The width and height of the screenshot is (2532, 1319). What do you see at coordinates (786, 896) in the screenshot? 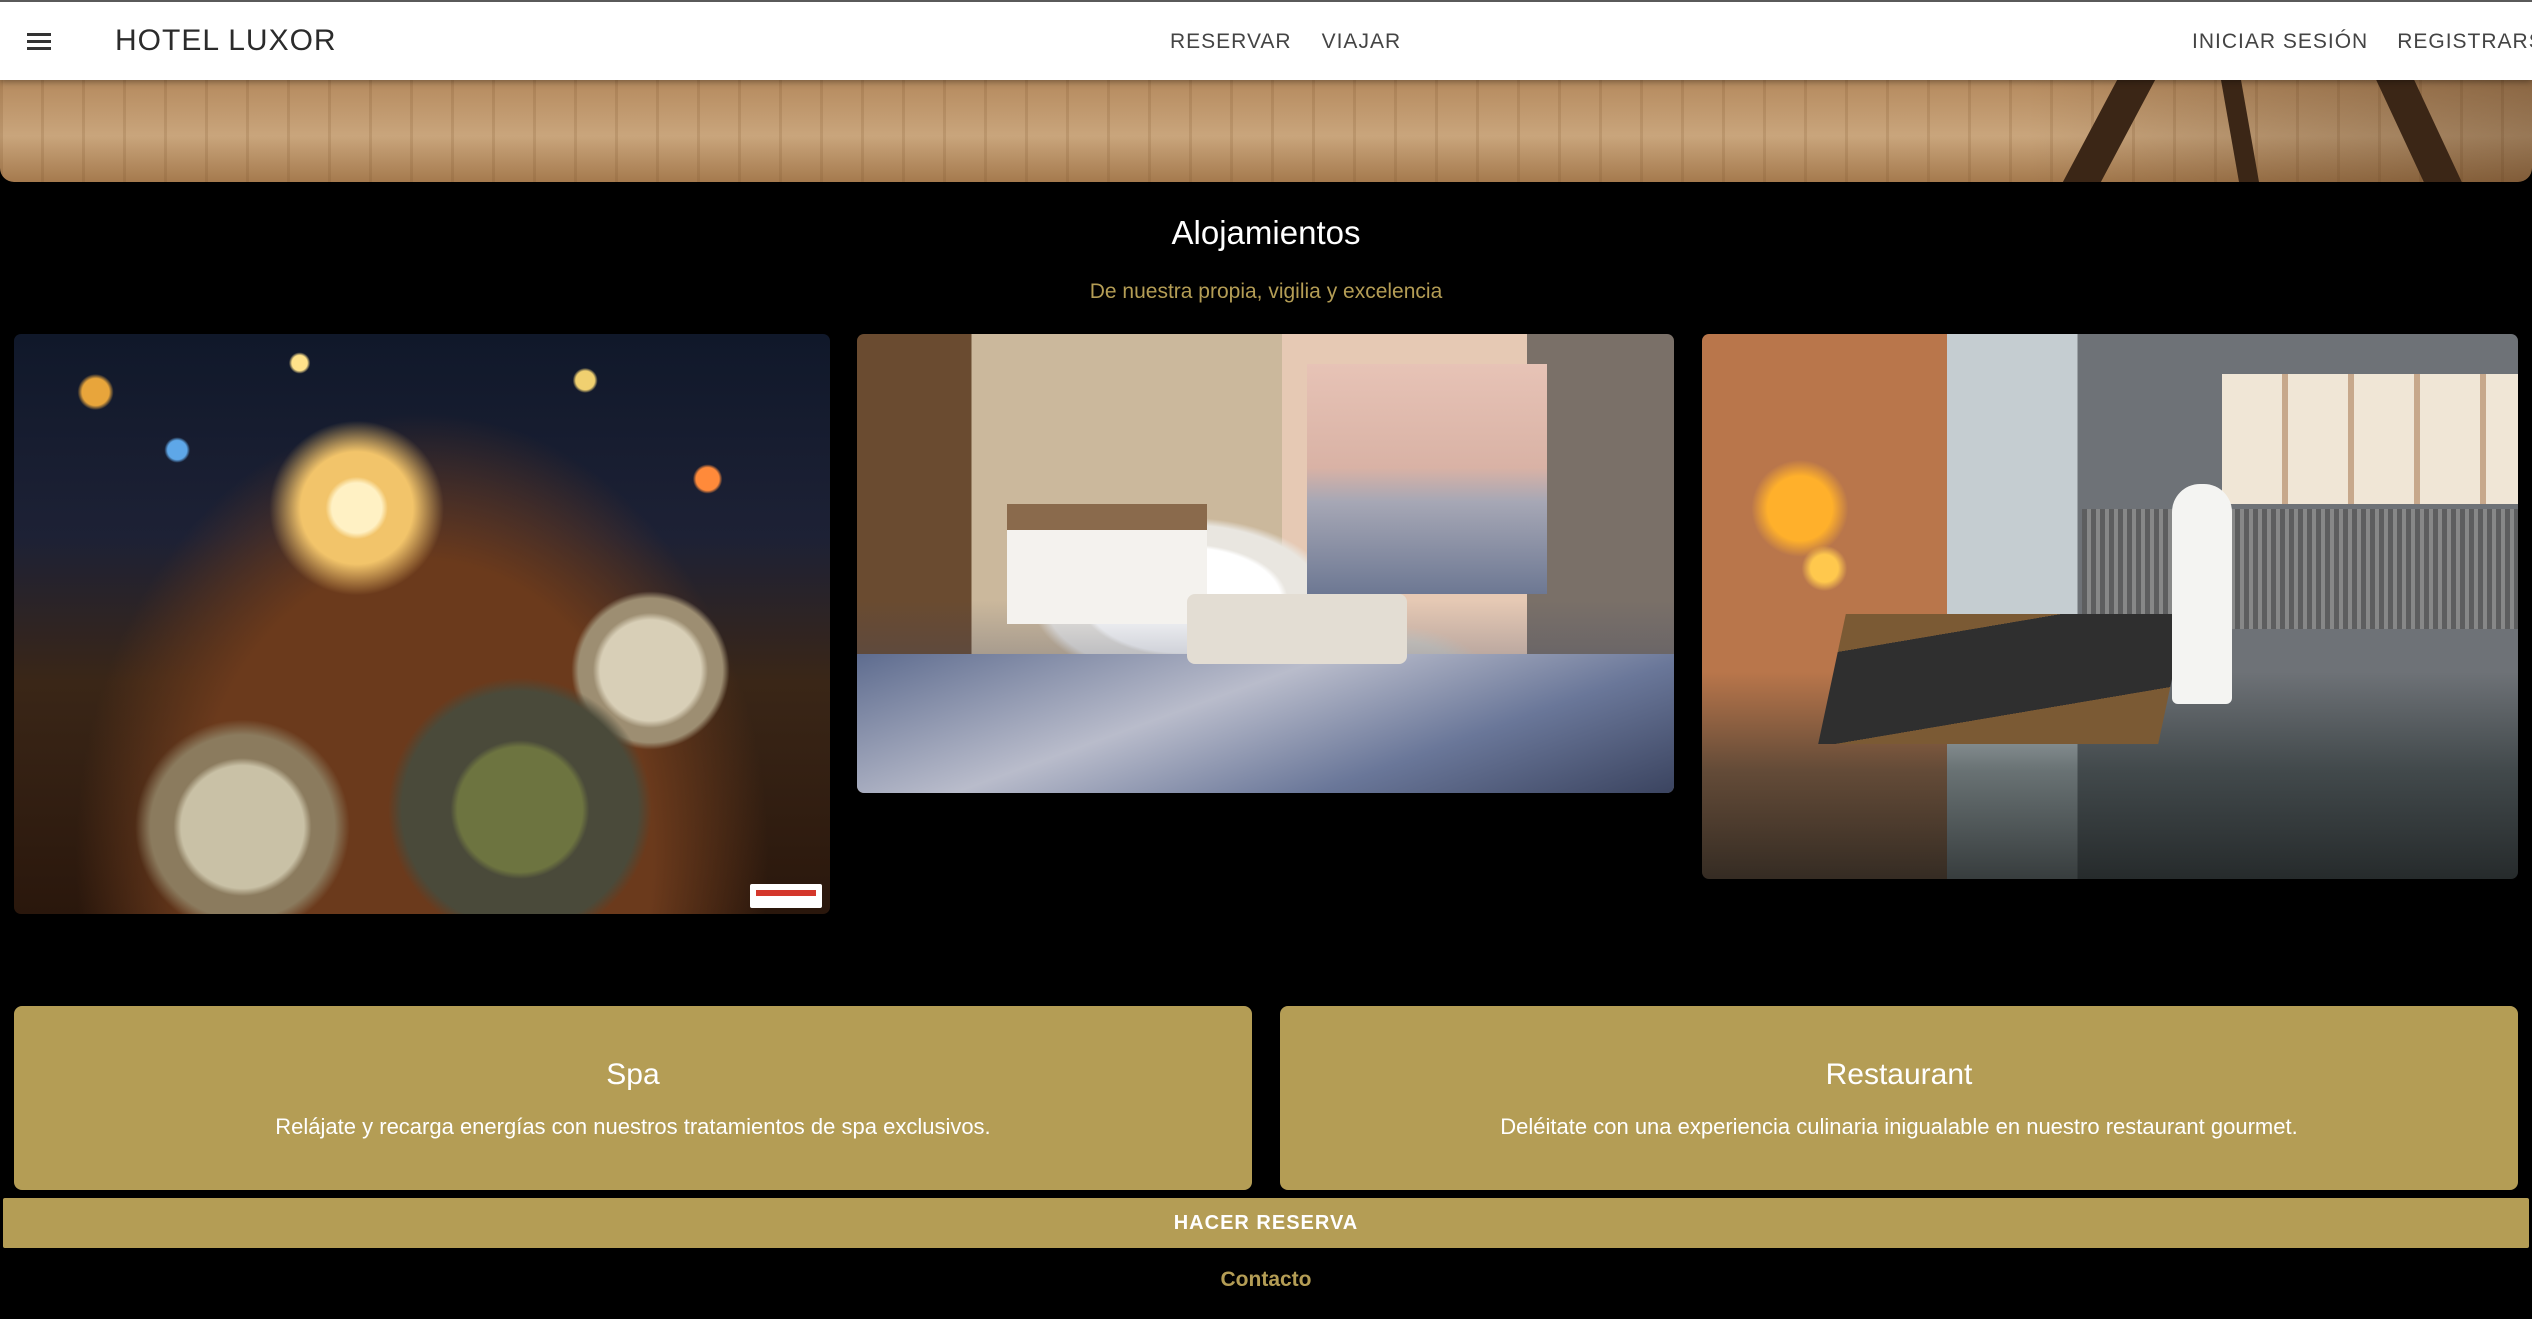
I see `photo-watermark-logo` at bounding box center [786, 896].